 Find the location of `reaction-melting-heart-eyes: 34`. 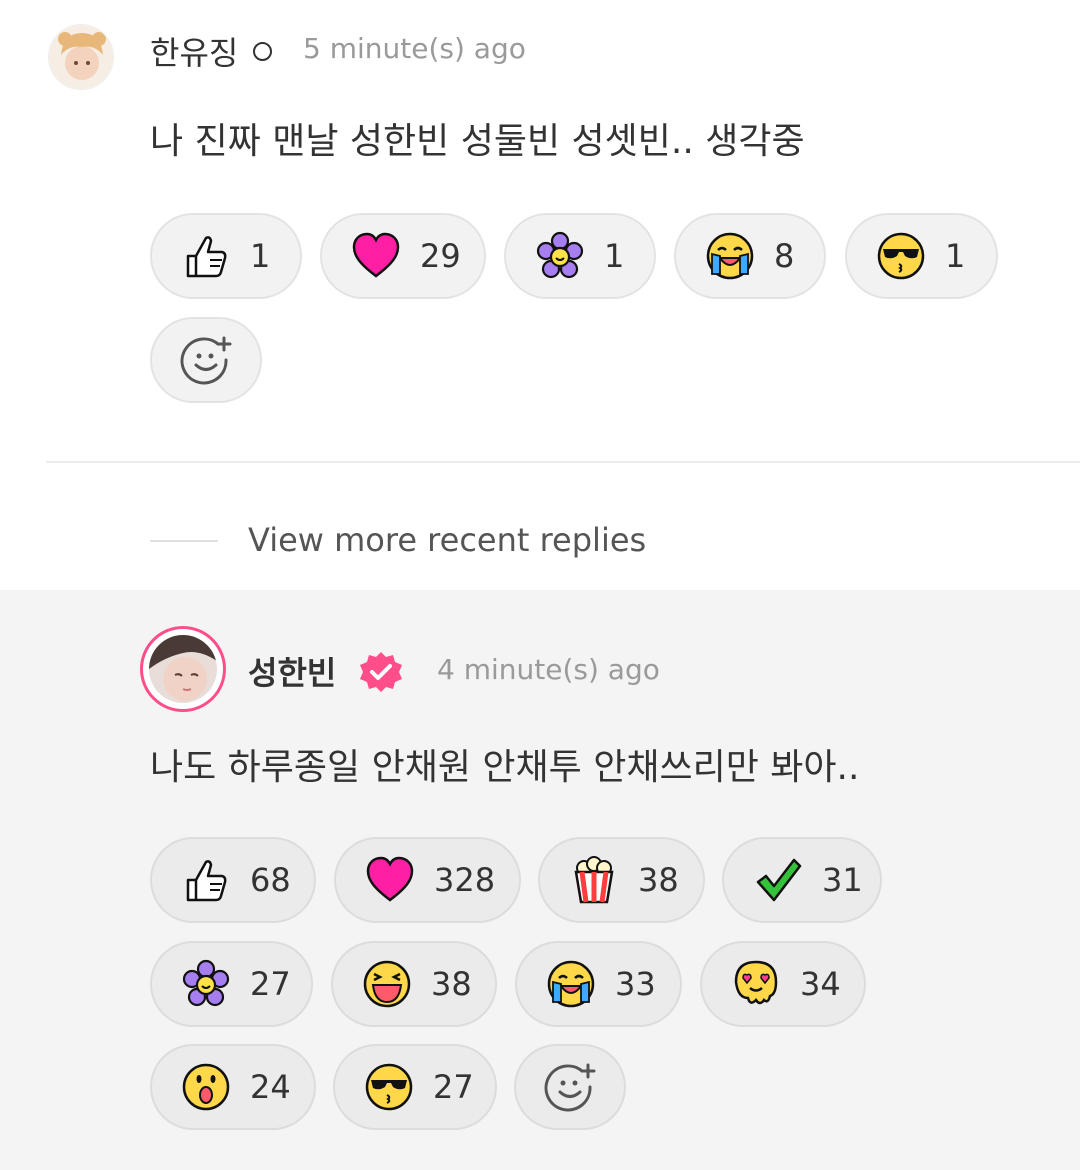

reaction-melting-heart-eyes: 34 is located at coordinates (783, 984).